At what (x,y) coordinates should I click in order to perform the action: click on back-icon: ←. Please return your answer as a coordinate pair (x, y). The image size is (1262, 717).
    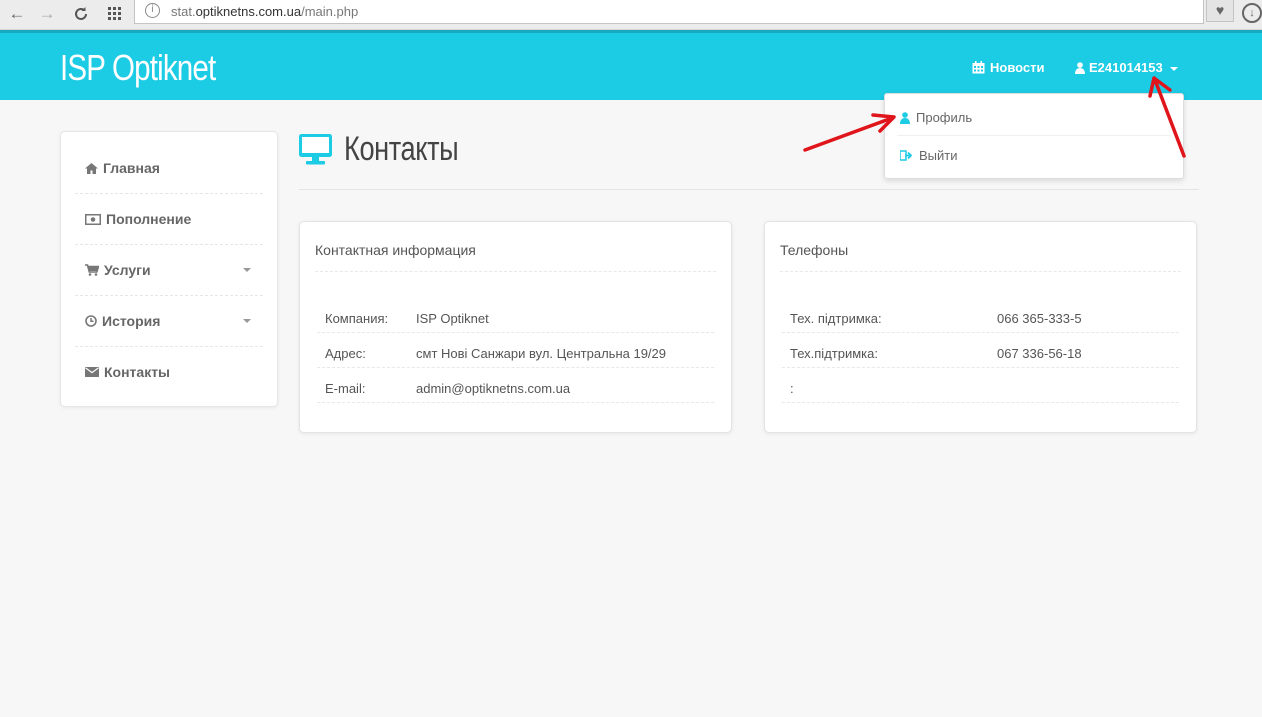
    Looking at the image, I should click on (17, 14).